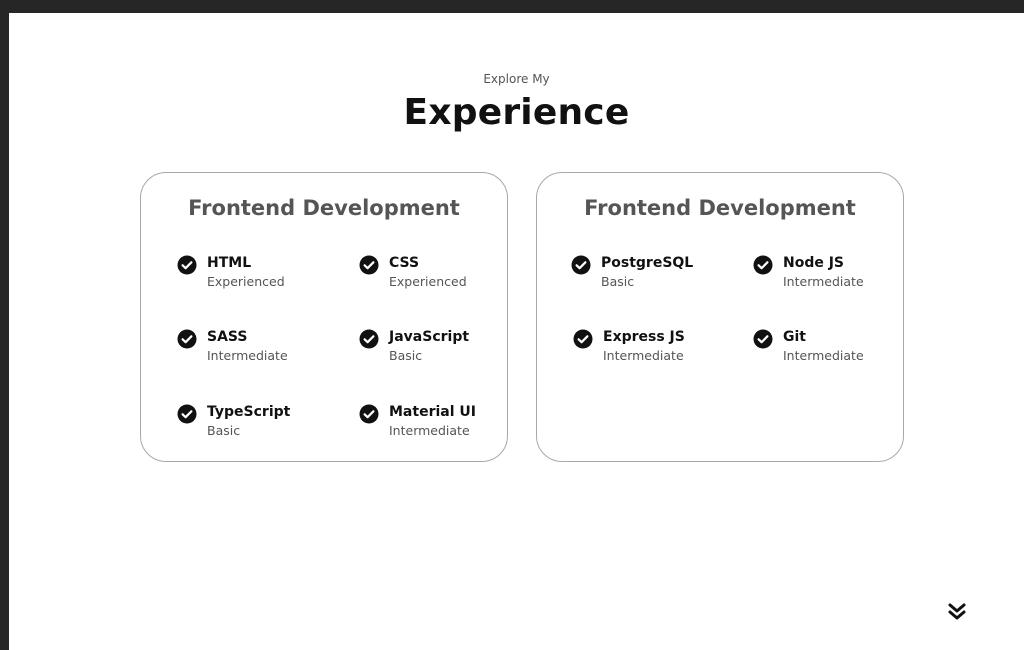 The width and height of the screenshot is (1024, 650). What do you see at coordinates (231, 273) in the screenshot?
I see `skill-item-html: HTML Experienced` at bounding box center [231, 273].